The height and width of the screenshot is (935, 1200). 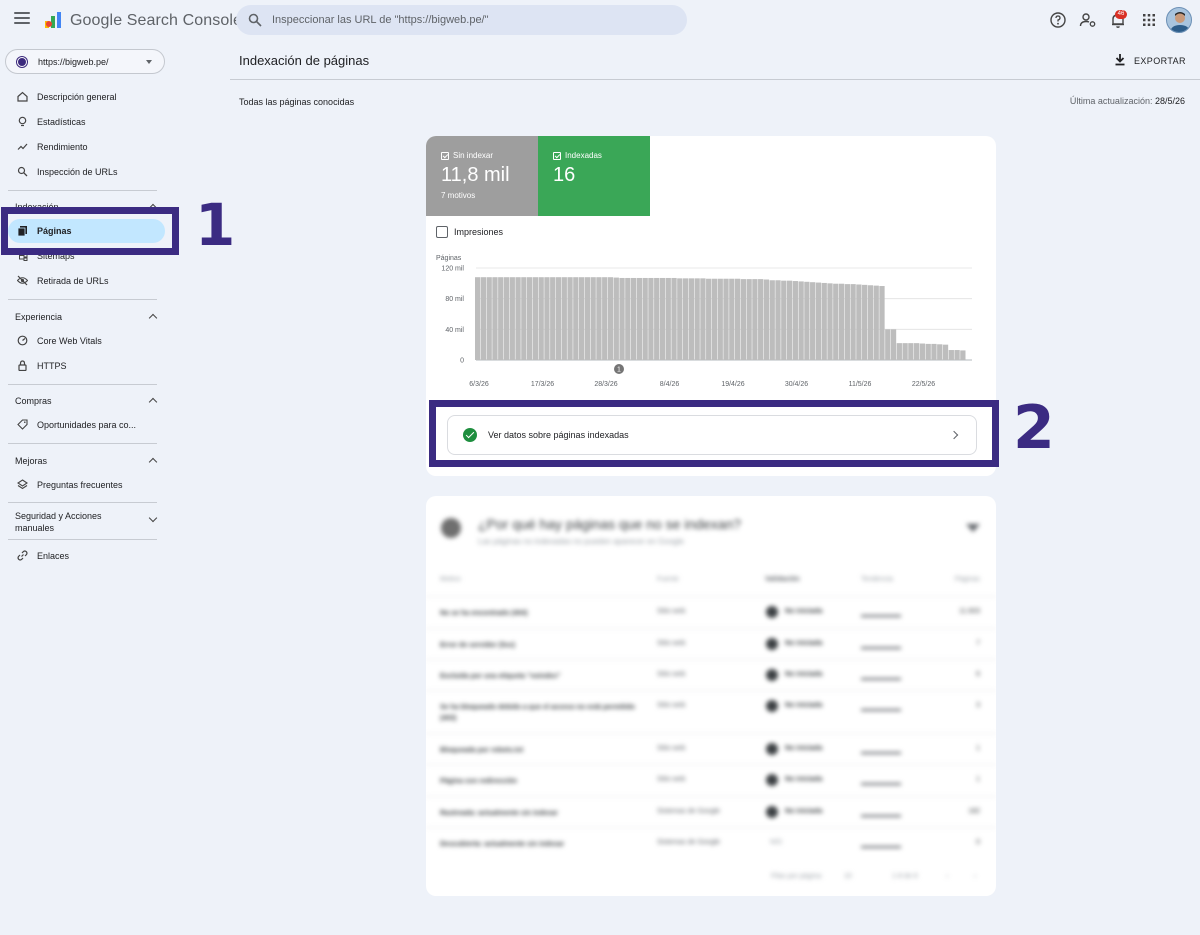 What do you see at coordinates (1179, 20) in the screenshot?
I see `user-avatar` at bounding box center [1179, 20].